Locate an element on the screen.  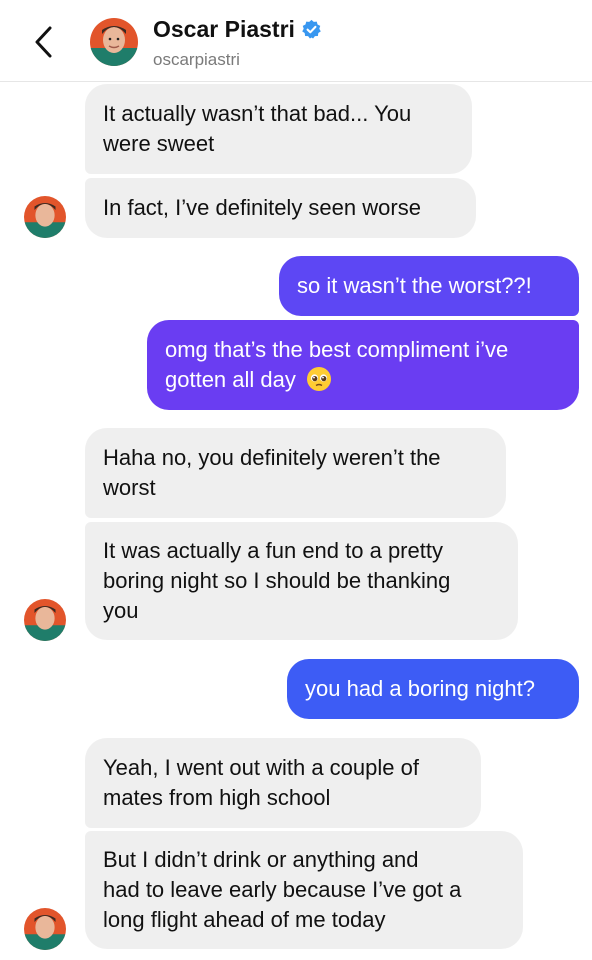
message-text: omg that’s the best compliment i’ve is located at coordinates (337, 349).